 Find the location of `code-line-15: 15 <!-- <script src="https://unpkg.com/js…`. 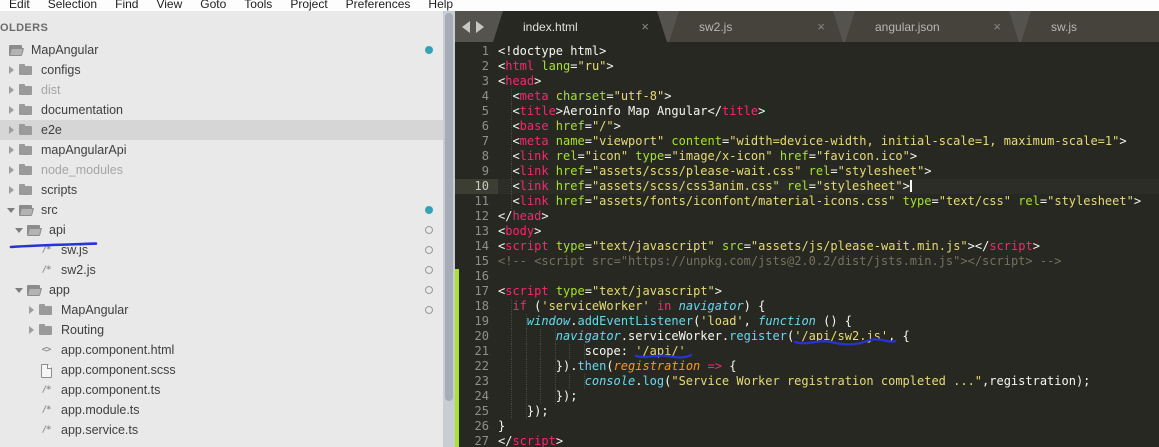

code-line-15: 15 <!-- <script src="https://unpkg.com/js… is located at coordinates (807, 261).